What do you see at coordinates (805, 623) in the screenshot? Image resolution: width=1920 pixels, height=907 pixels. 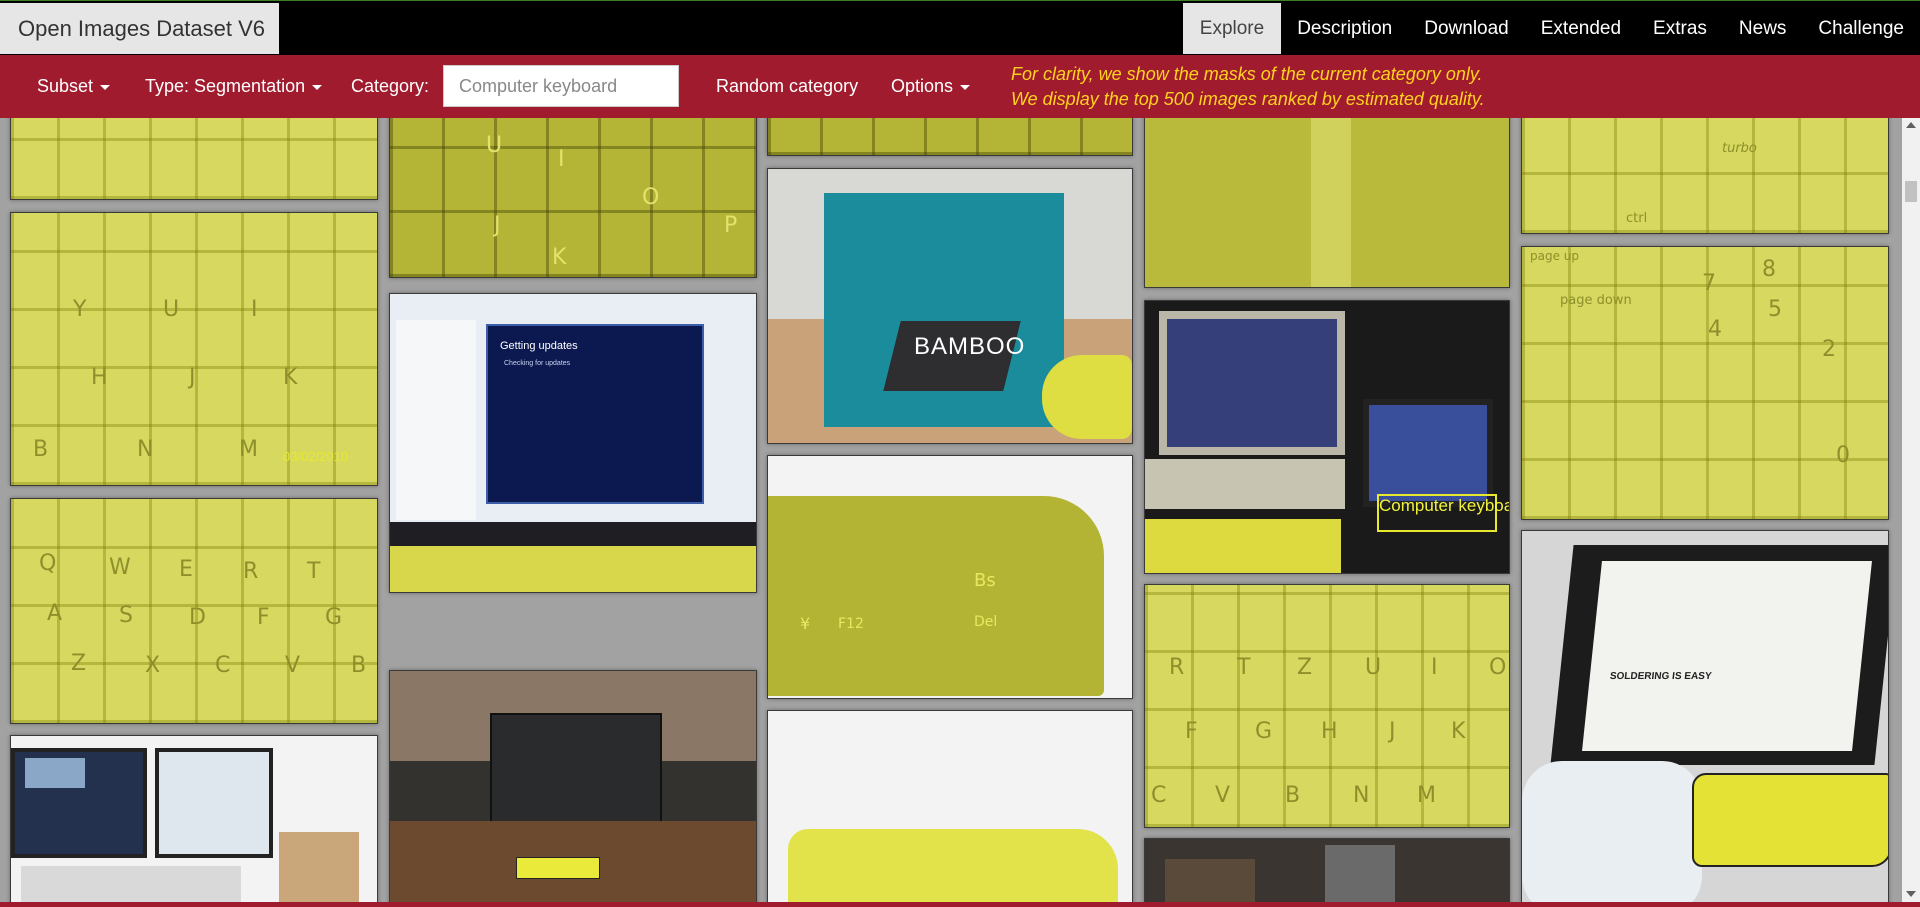 I see `key-label: ¥` at bounding box center [805, 623].